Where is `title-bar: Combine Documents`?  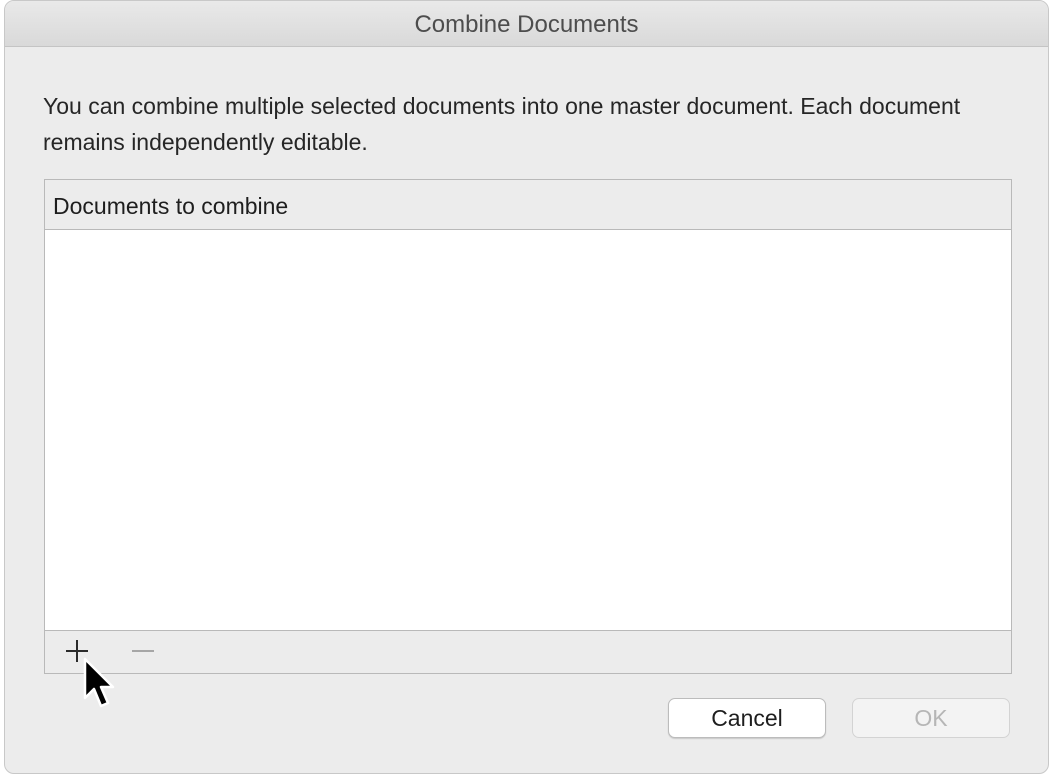
title-bar: Combine Documents is located at coordinates (526, 24).